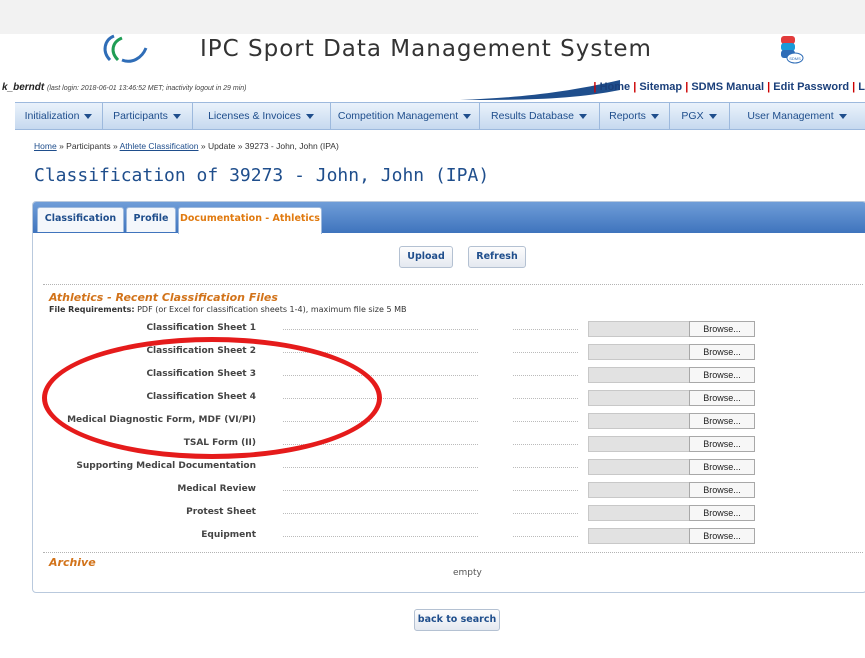 The width and height of the screenshot is (865, 658). What do you see at coordinates (216, 489) in the screenshot?
I see `file-label: Medical Review` at bounding box center [216, 489].